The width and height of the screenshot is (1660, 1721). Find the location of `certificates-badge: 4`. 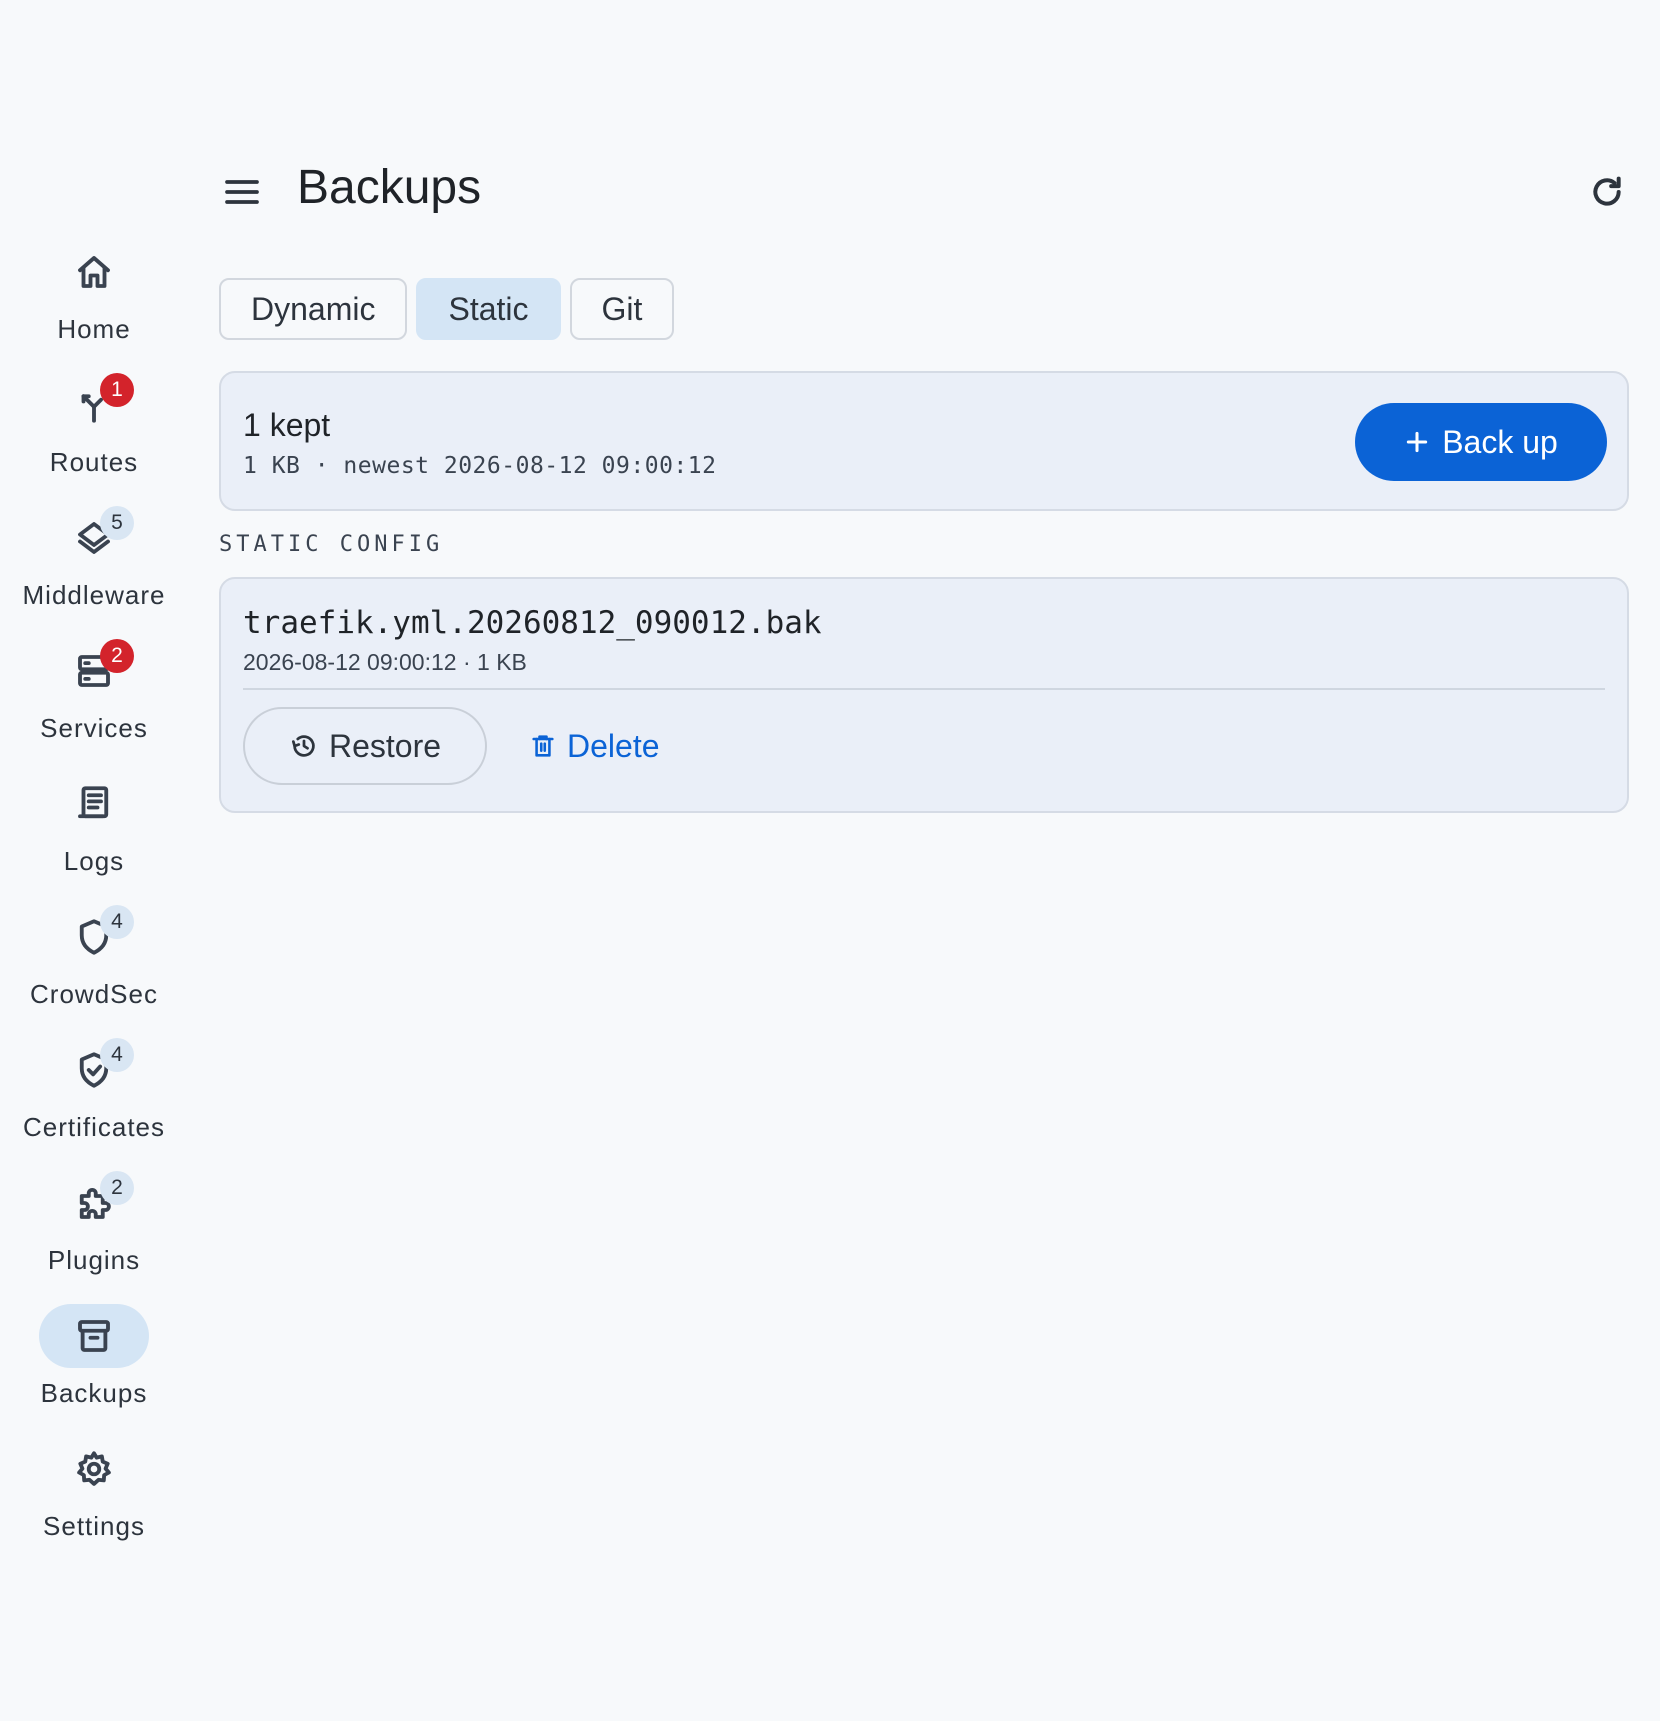

certificates-badge: 4 is located at coordinates (117, 1055).